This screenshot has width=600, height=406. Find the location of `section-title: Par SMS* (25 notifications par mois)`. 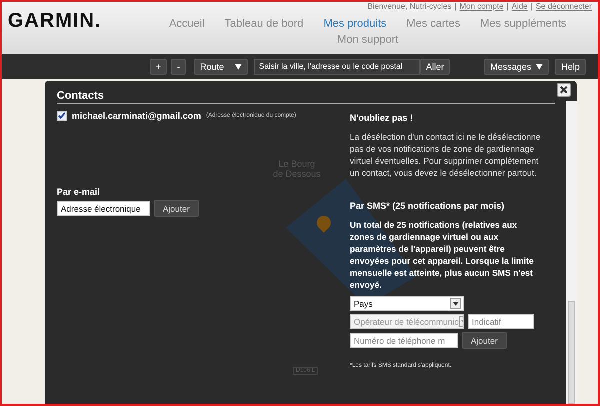

section-title: Par SMS* (25 notifications par mois) is located at coordinates (428, 206).